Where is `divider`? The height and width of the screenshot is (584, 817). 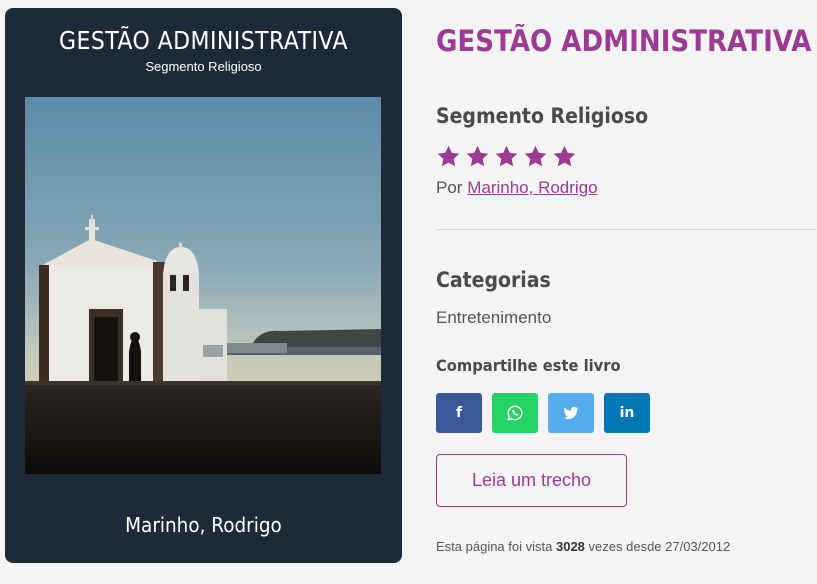
divider is located at coordinates (626, 229).